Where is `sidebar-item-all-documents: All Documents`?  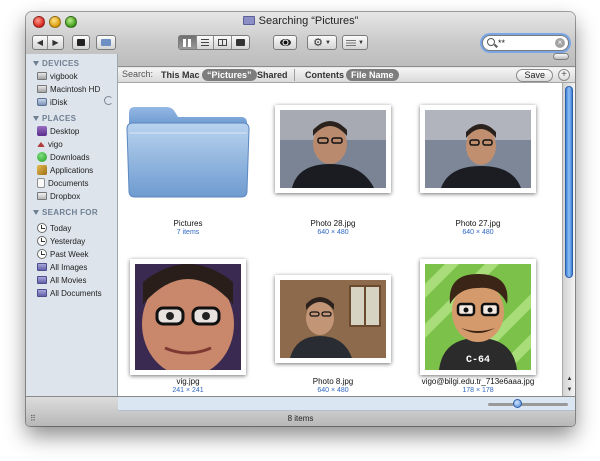 sidebar-item-all-documents: All Documents is located at coordinates (69, 293).